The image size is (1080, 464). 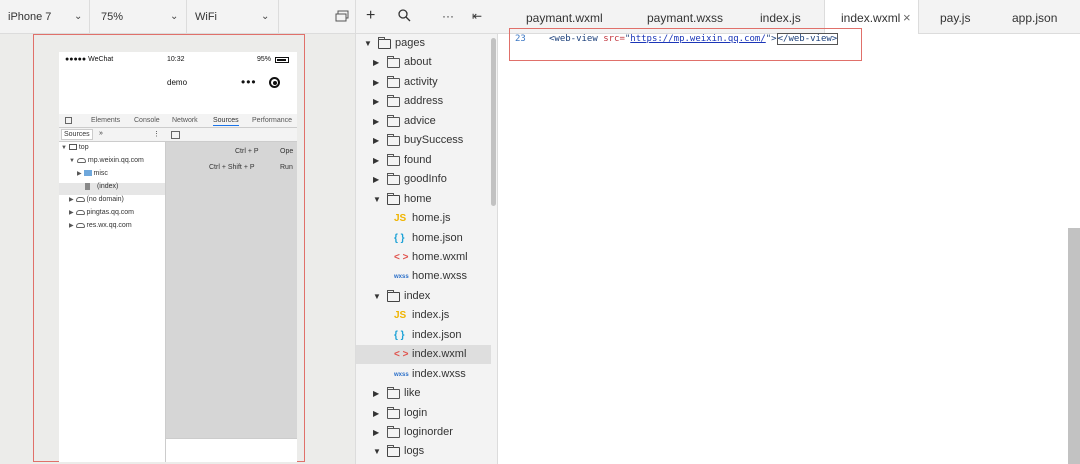 I want to click on file-tree-item: ▶ loginorder, so click(x=423, y=432).